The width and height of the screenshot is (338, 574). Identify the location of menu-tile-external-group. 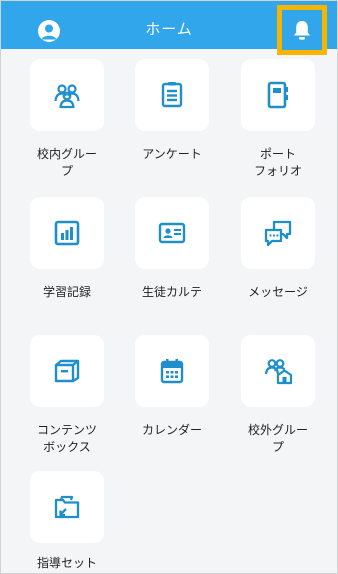
(278, 371).